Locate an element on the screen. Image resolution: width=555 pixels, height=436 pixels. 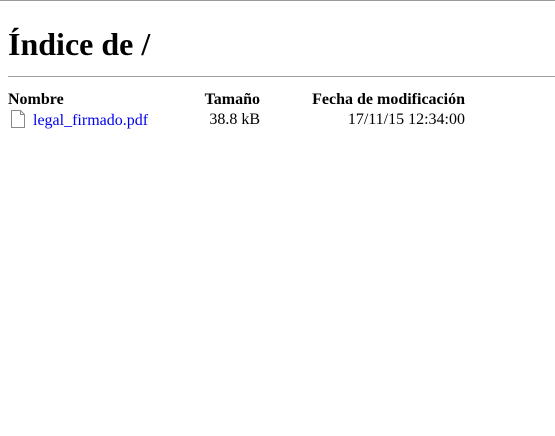
top-border is located at coordinates (277, 0).